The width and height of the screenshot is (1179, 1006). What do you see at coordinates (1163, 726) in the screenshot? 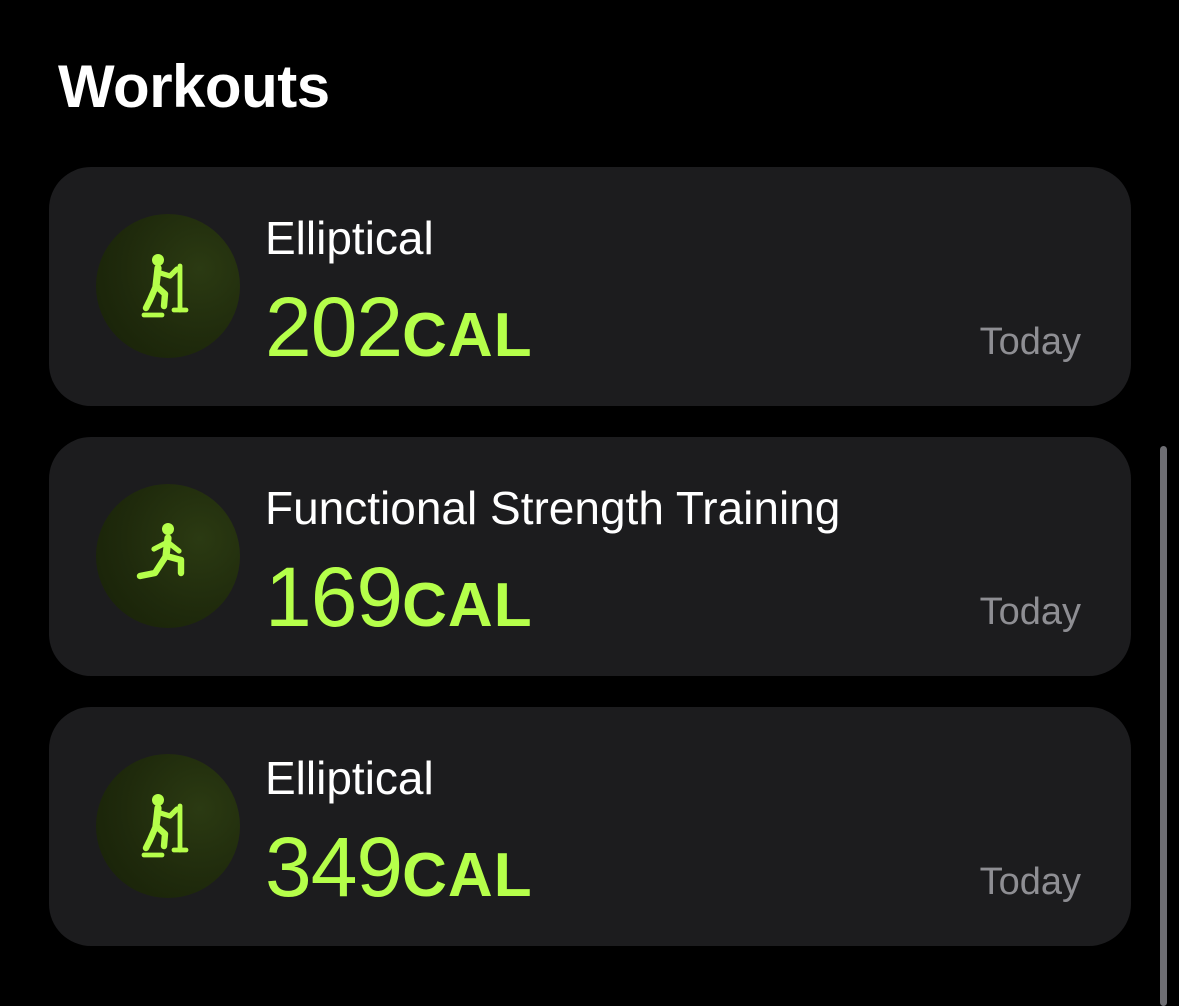
I see `scrollbar` at bounding box center [1163, 726].